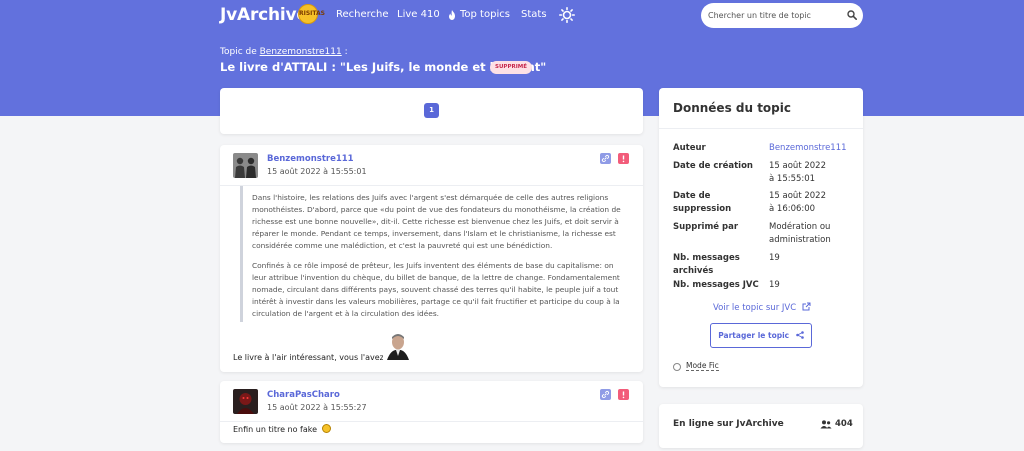  I want to click on status-badge: SUPPRIMÉ, so click(511, 67).